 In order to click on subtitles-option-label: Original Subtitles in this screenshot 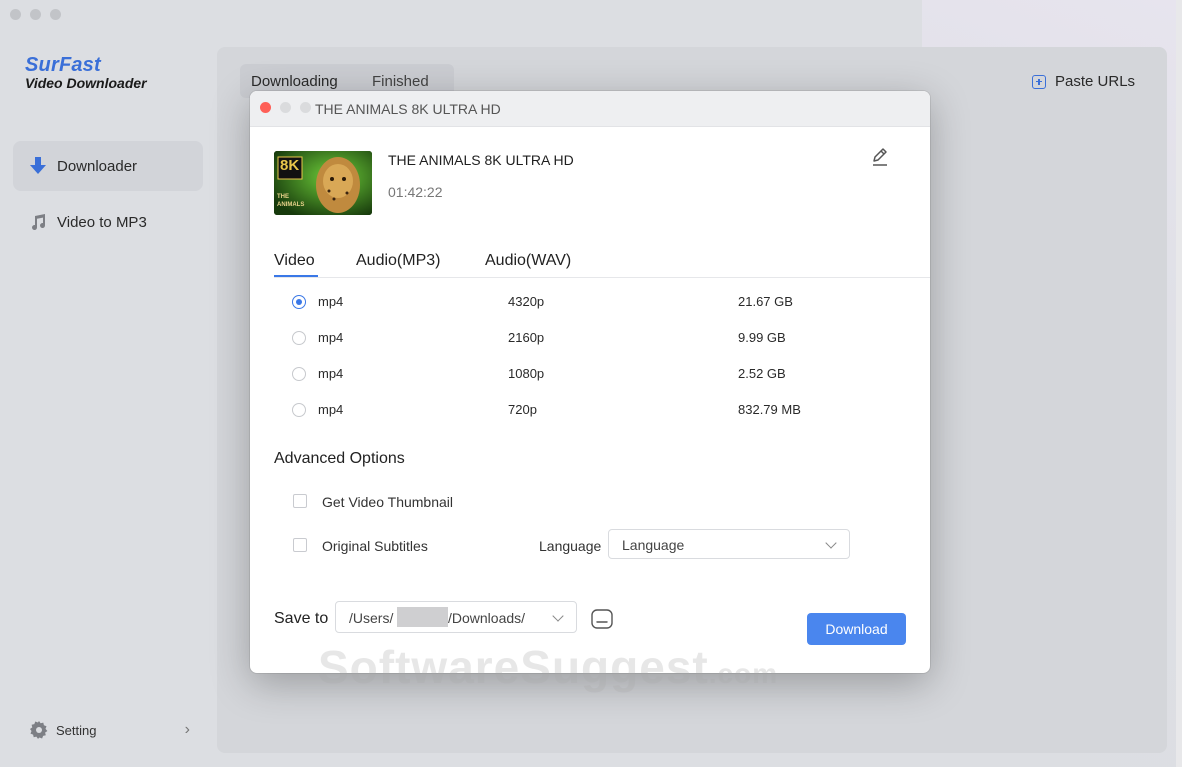, I will do `click(375, 546)`.